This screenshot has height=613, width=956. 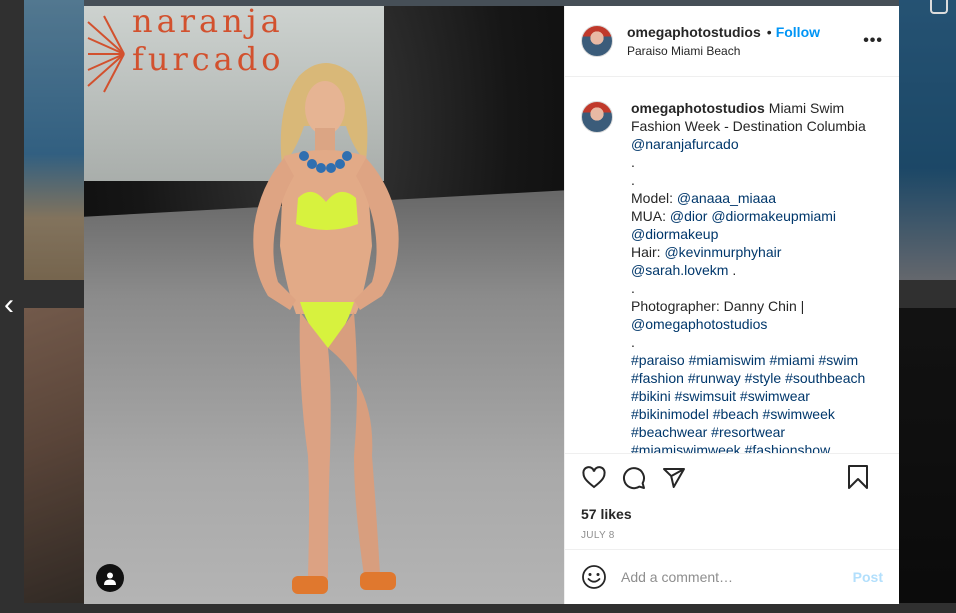 I want to click on caption-hashtags: #bikini #swimsuit #swimwear, so click(x=751, y=396).